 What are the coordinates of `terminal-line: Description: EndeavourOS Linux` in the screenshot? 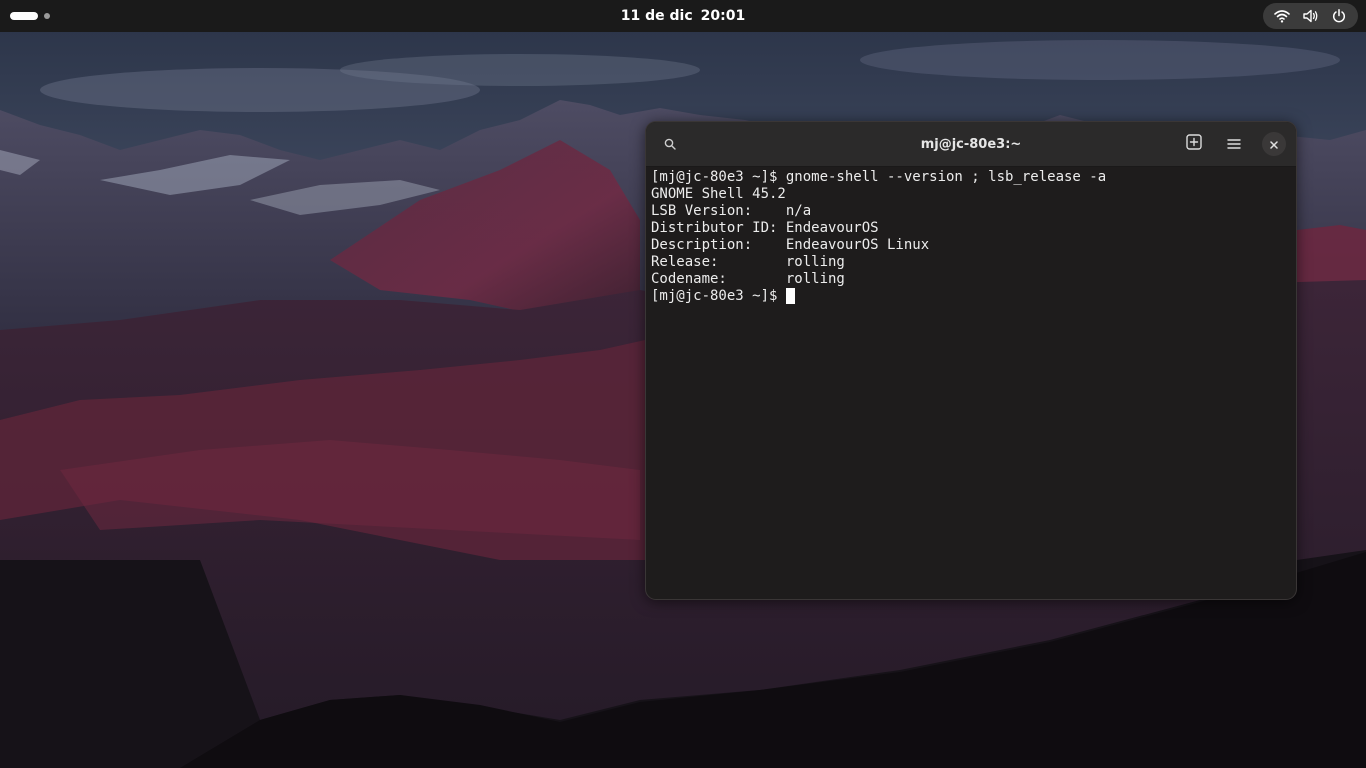 It's located at (790, 245).